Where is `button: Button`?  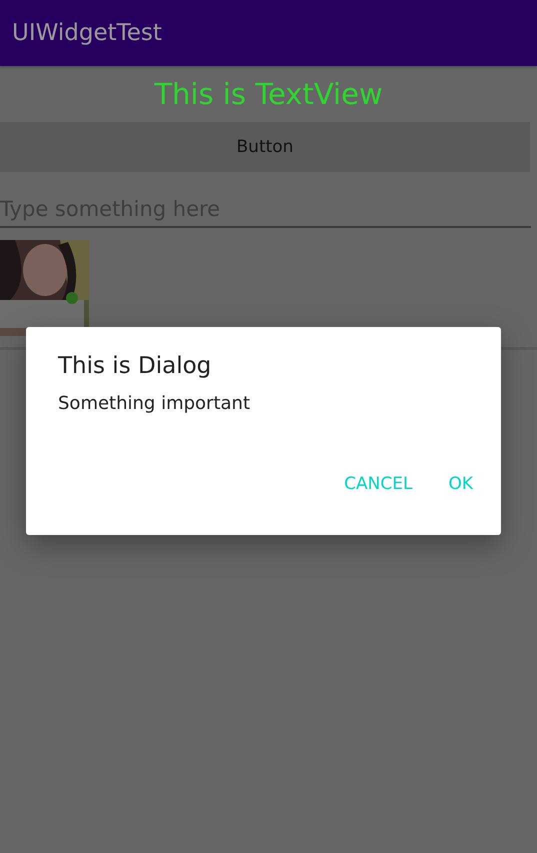
button: Button is located at coordinates (265, 147).